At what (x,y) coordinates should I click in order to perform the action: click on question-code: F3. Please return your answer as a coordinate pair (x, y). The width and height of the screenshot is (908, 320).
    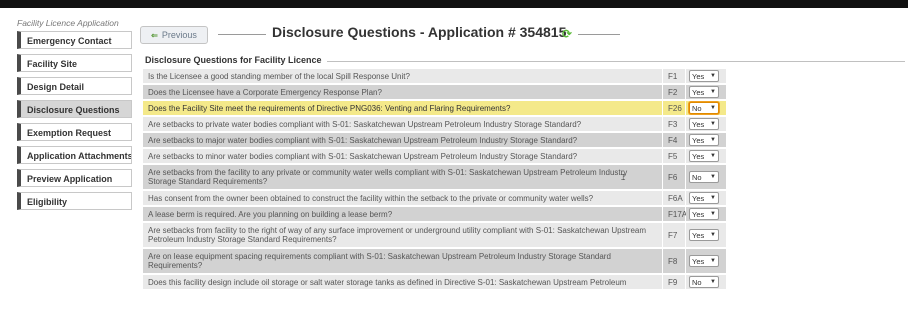
    Looking at the image, I should click on (674, 124).